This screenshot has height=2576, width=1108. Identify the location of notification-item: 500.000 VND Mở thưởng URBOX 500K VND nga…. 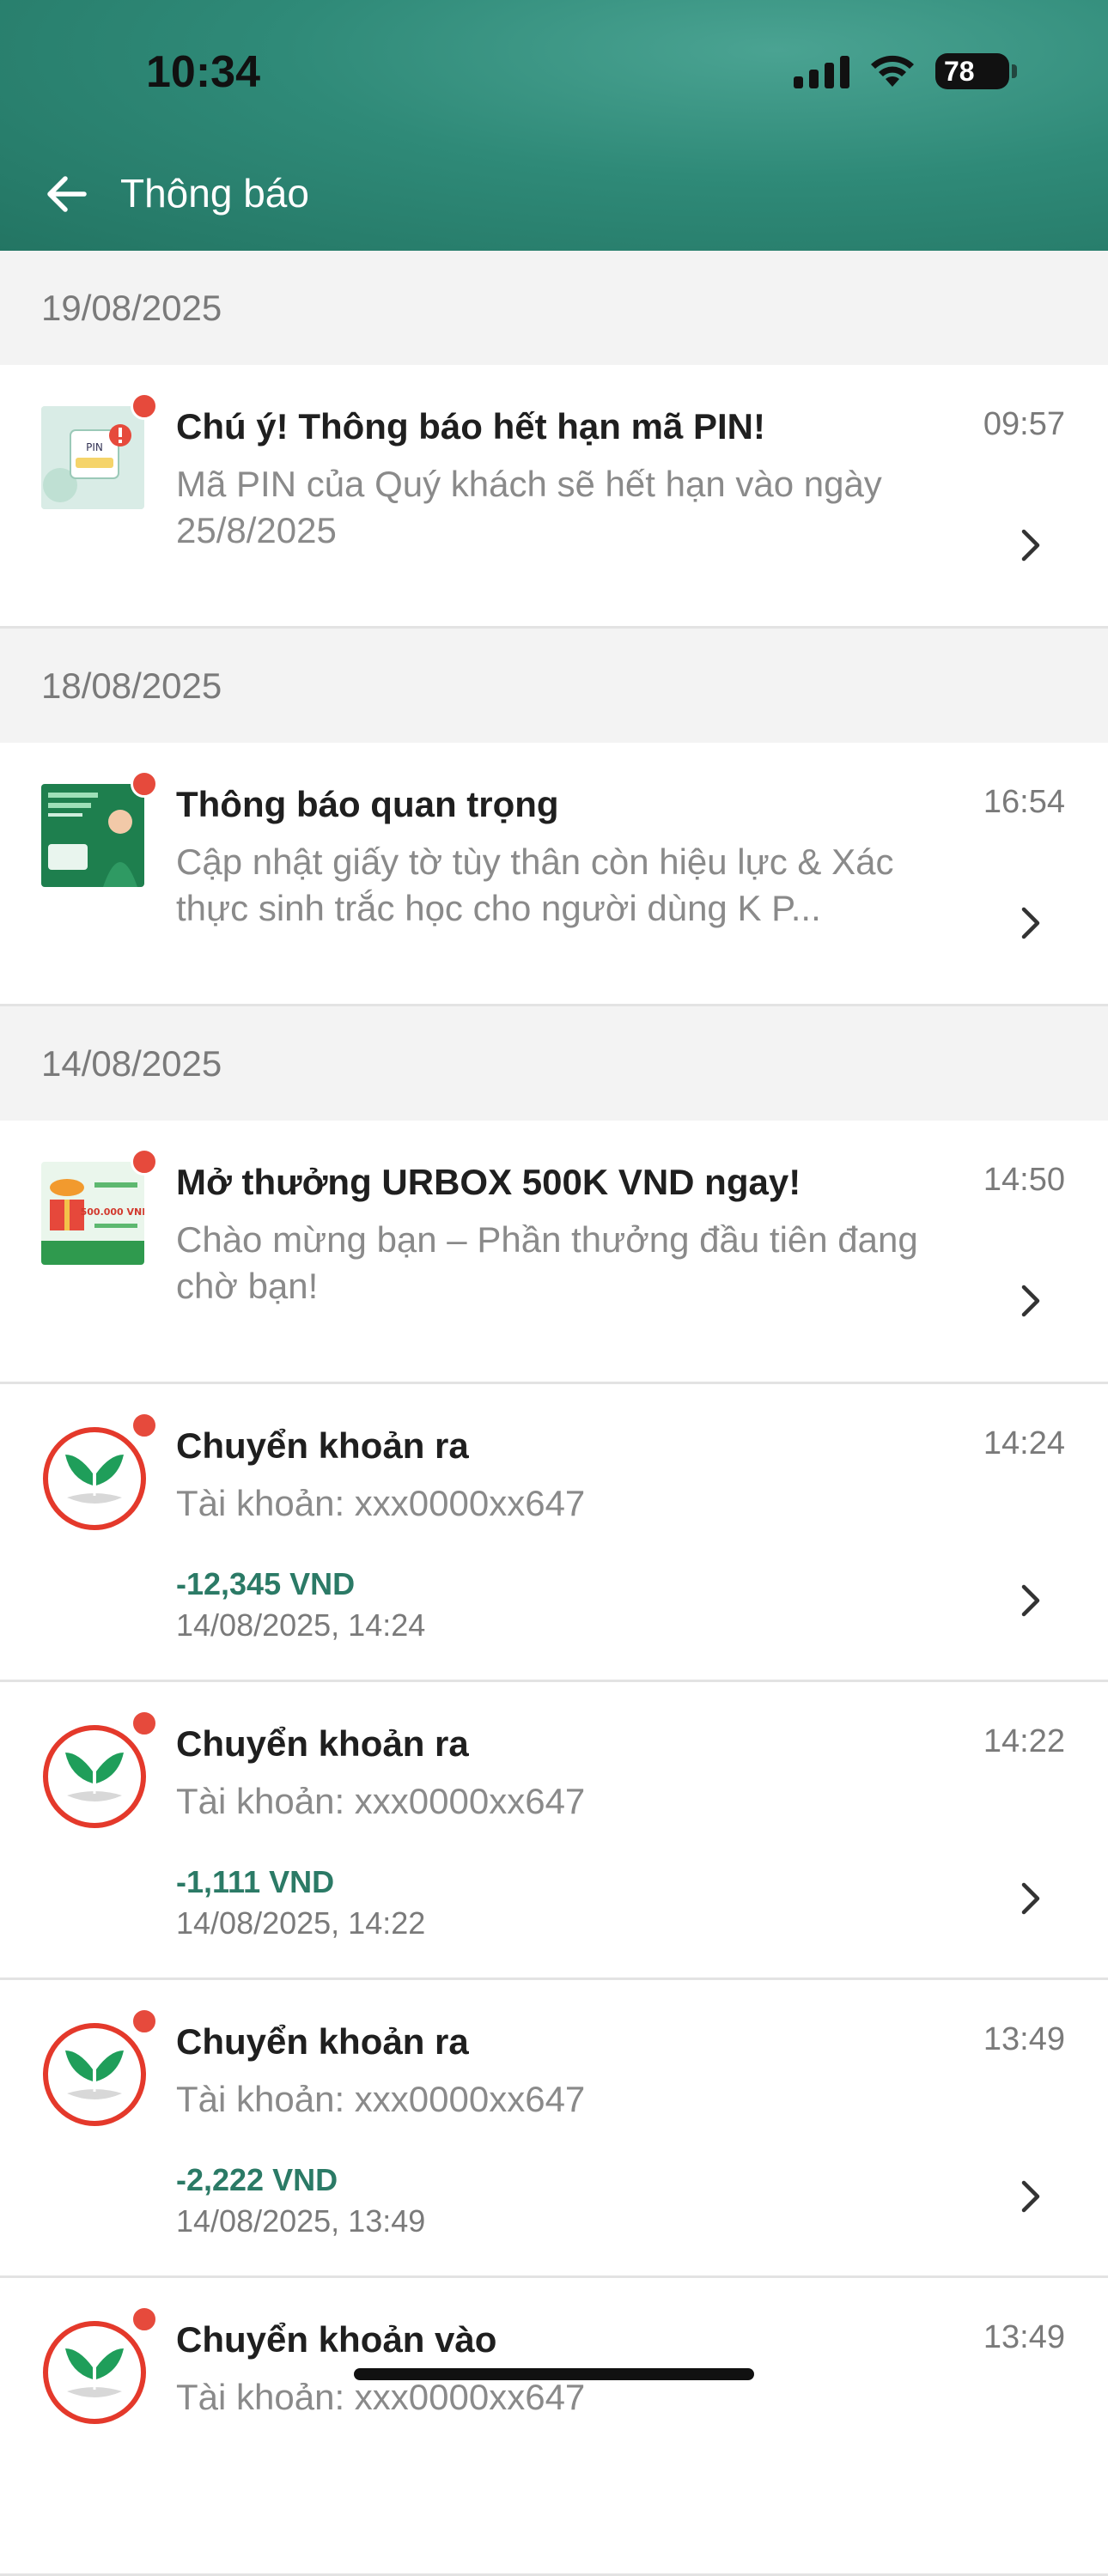
(554, 1252).